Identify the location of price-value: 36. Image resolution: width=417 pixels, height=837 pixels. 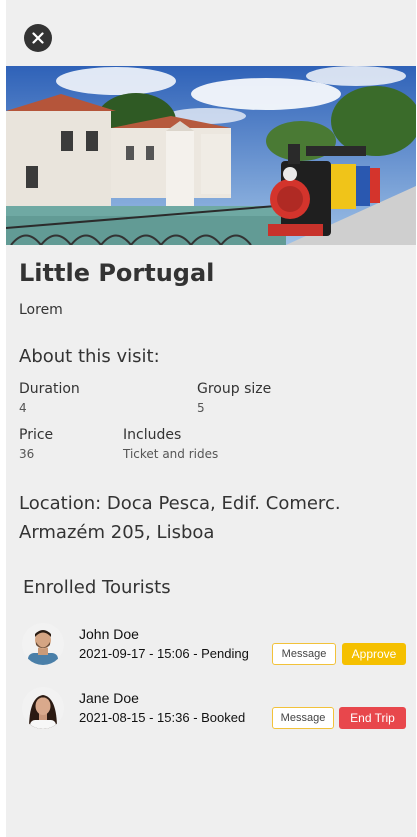
(27, 454).